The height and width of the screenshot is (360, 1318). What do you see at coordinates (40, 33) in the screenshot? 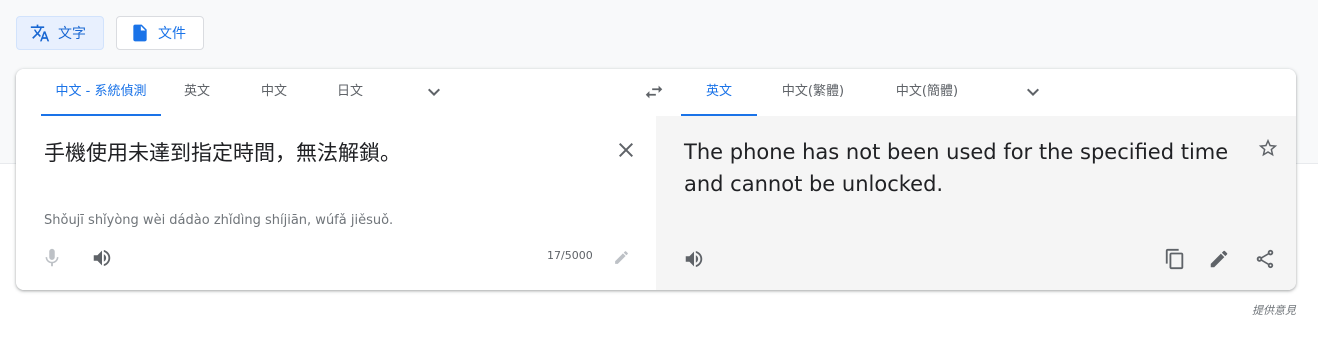
I see `translate-icon` at bounding box center [40, 33].